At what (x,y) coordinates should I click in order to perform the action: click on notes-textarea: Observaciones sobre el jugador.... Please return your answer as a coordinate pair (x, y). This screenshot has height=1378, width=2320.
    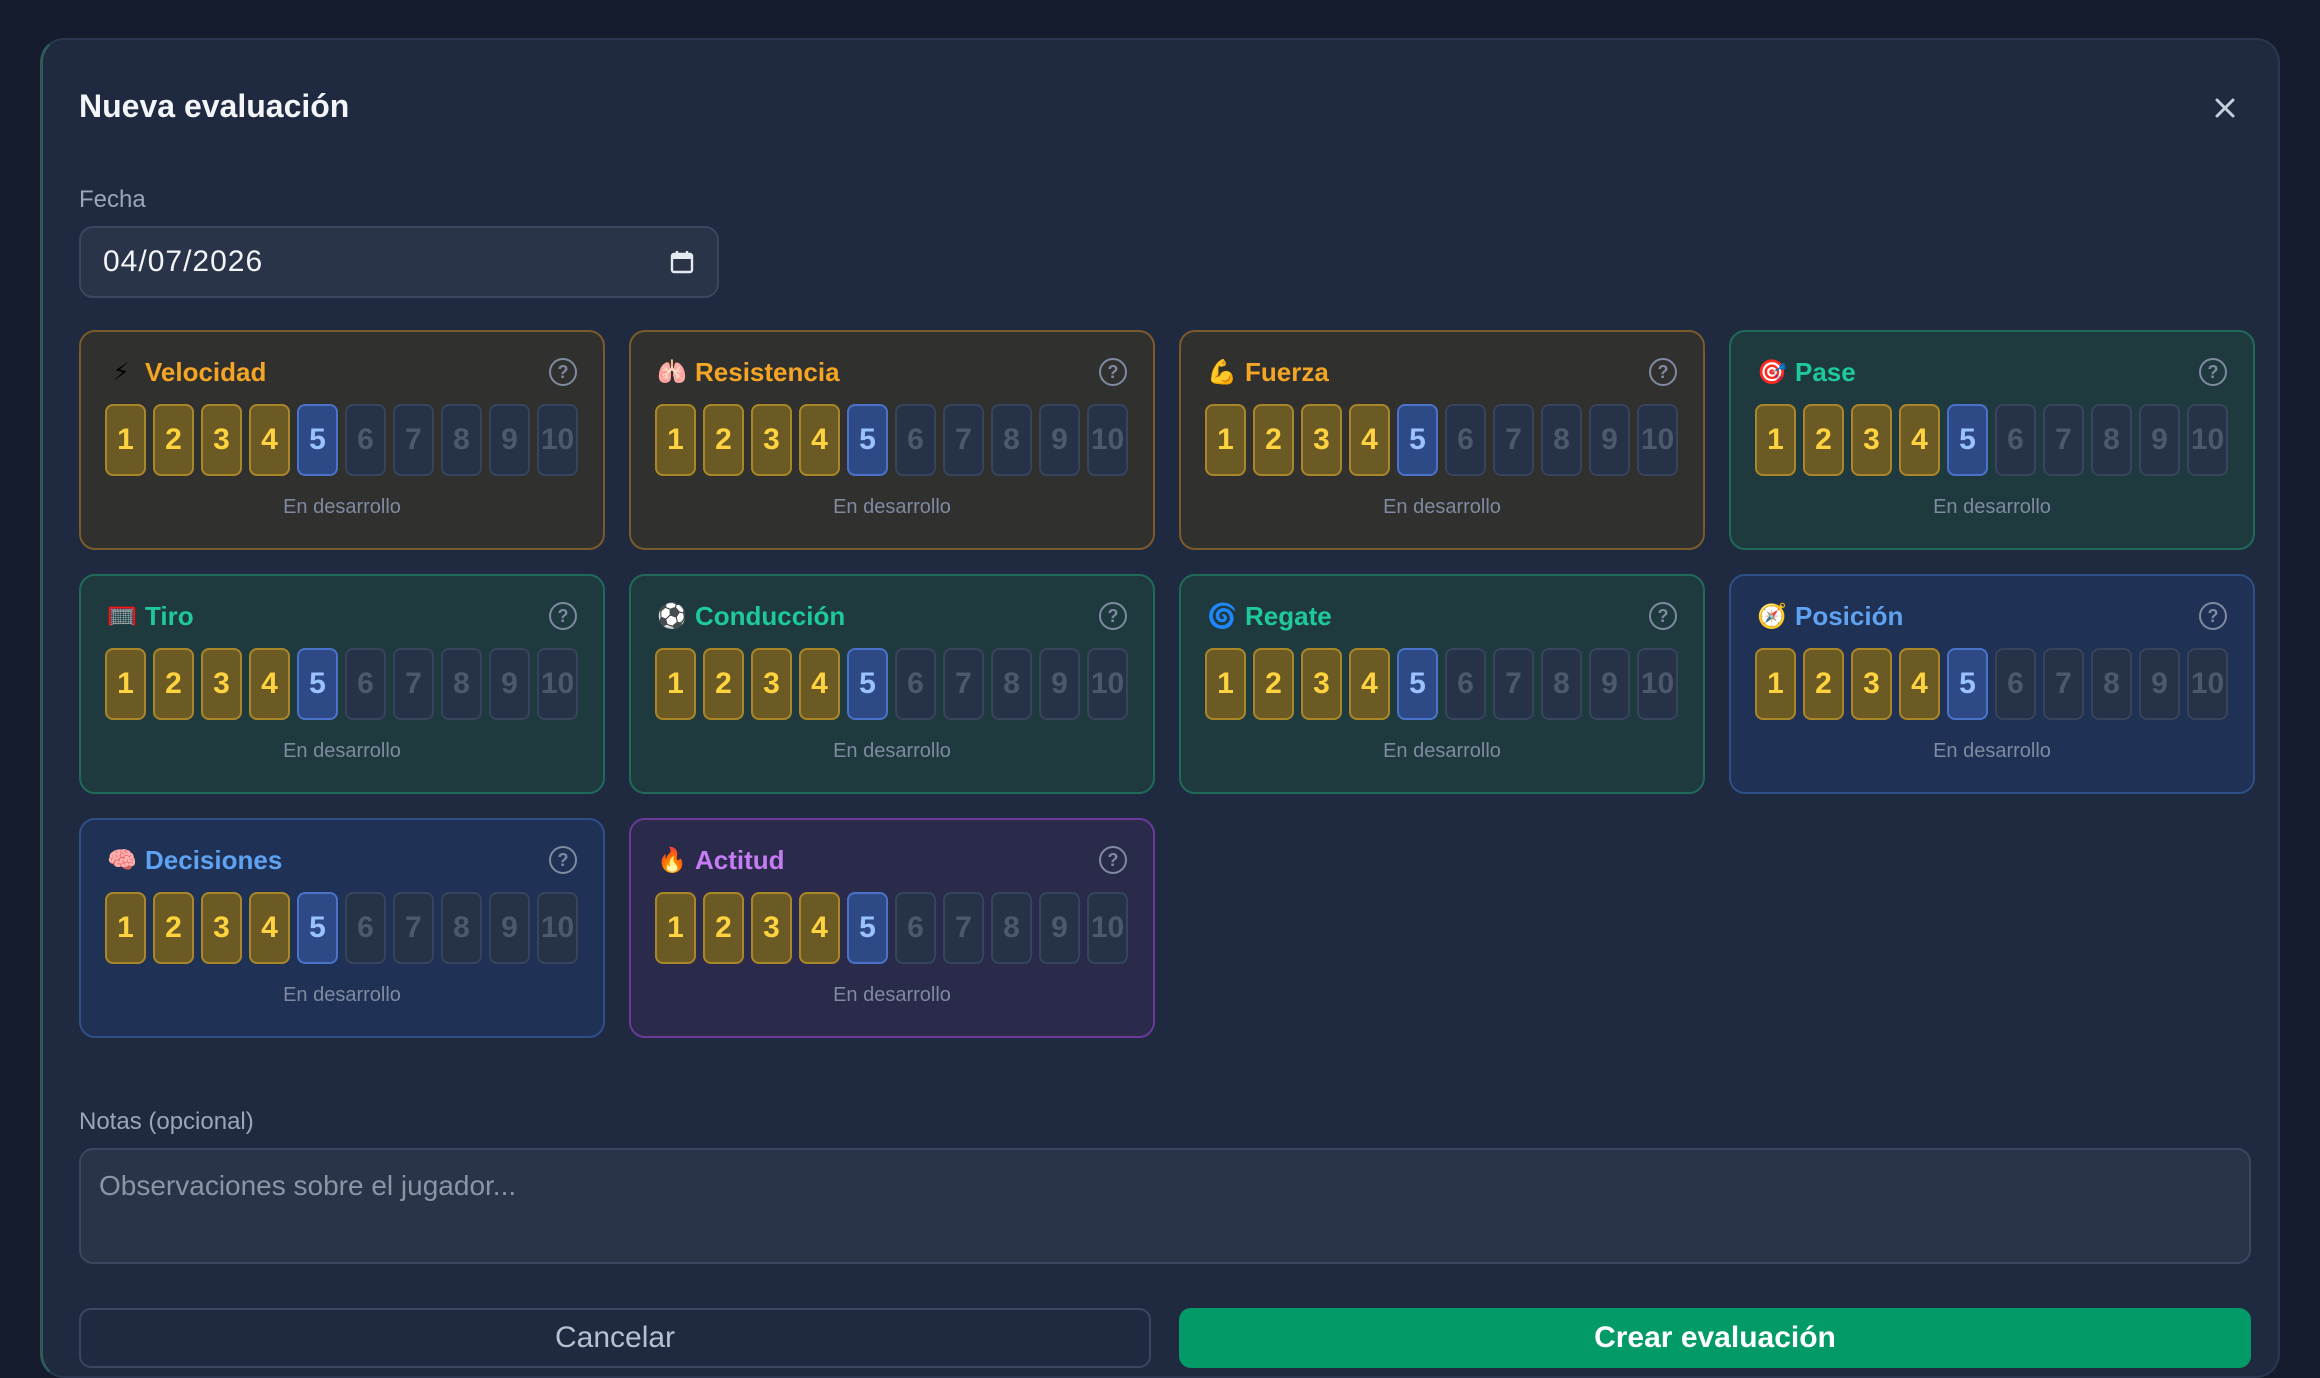
    Looking at the image, I should click on (1165, 1206).